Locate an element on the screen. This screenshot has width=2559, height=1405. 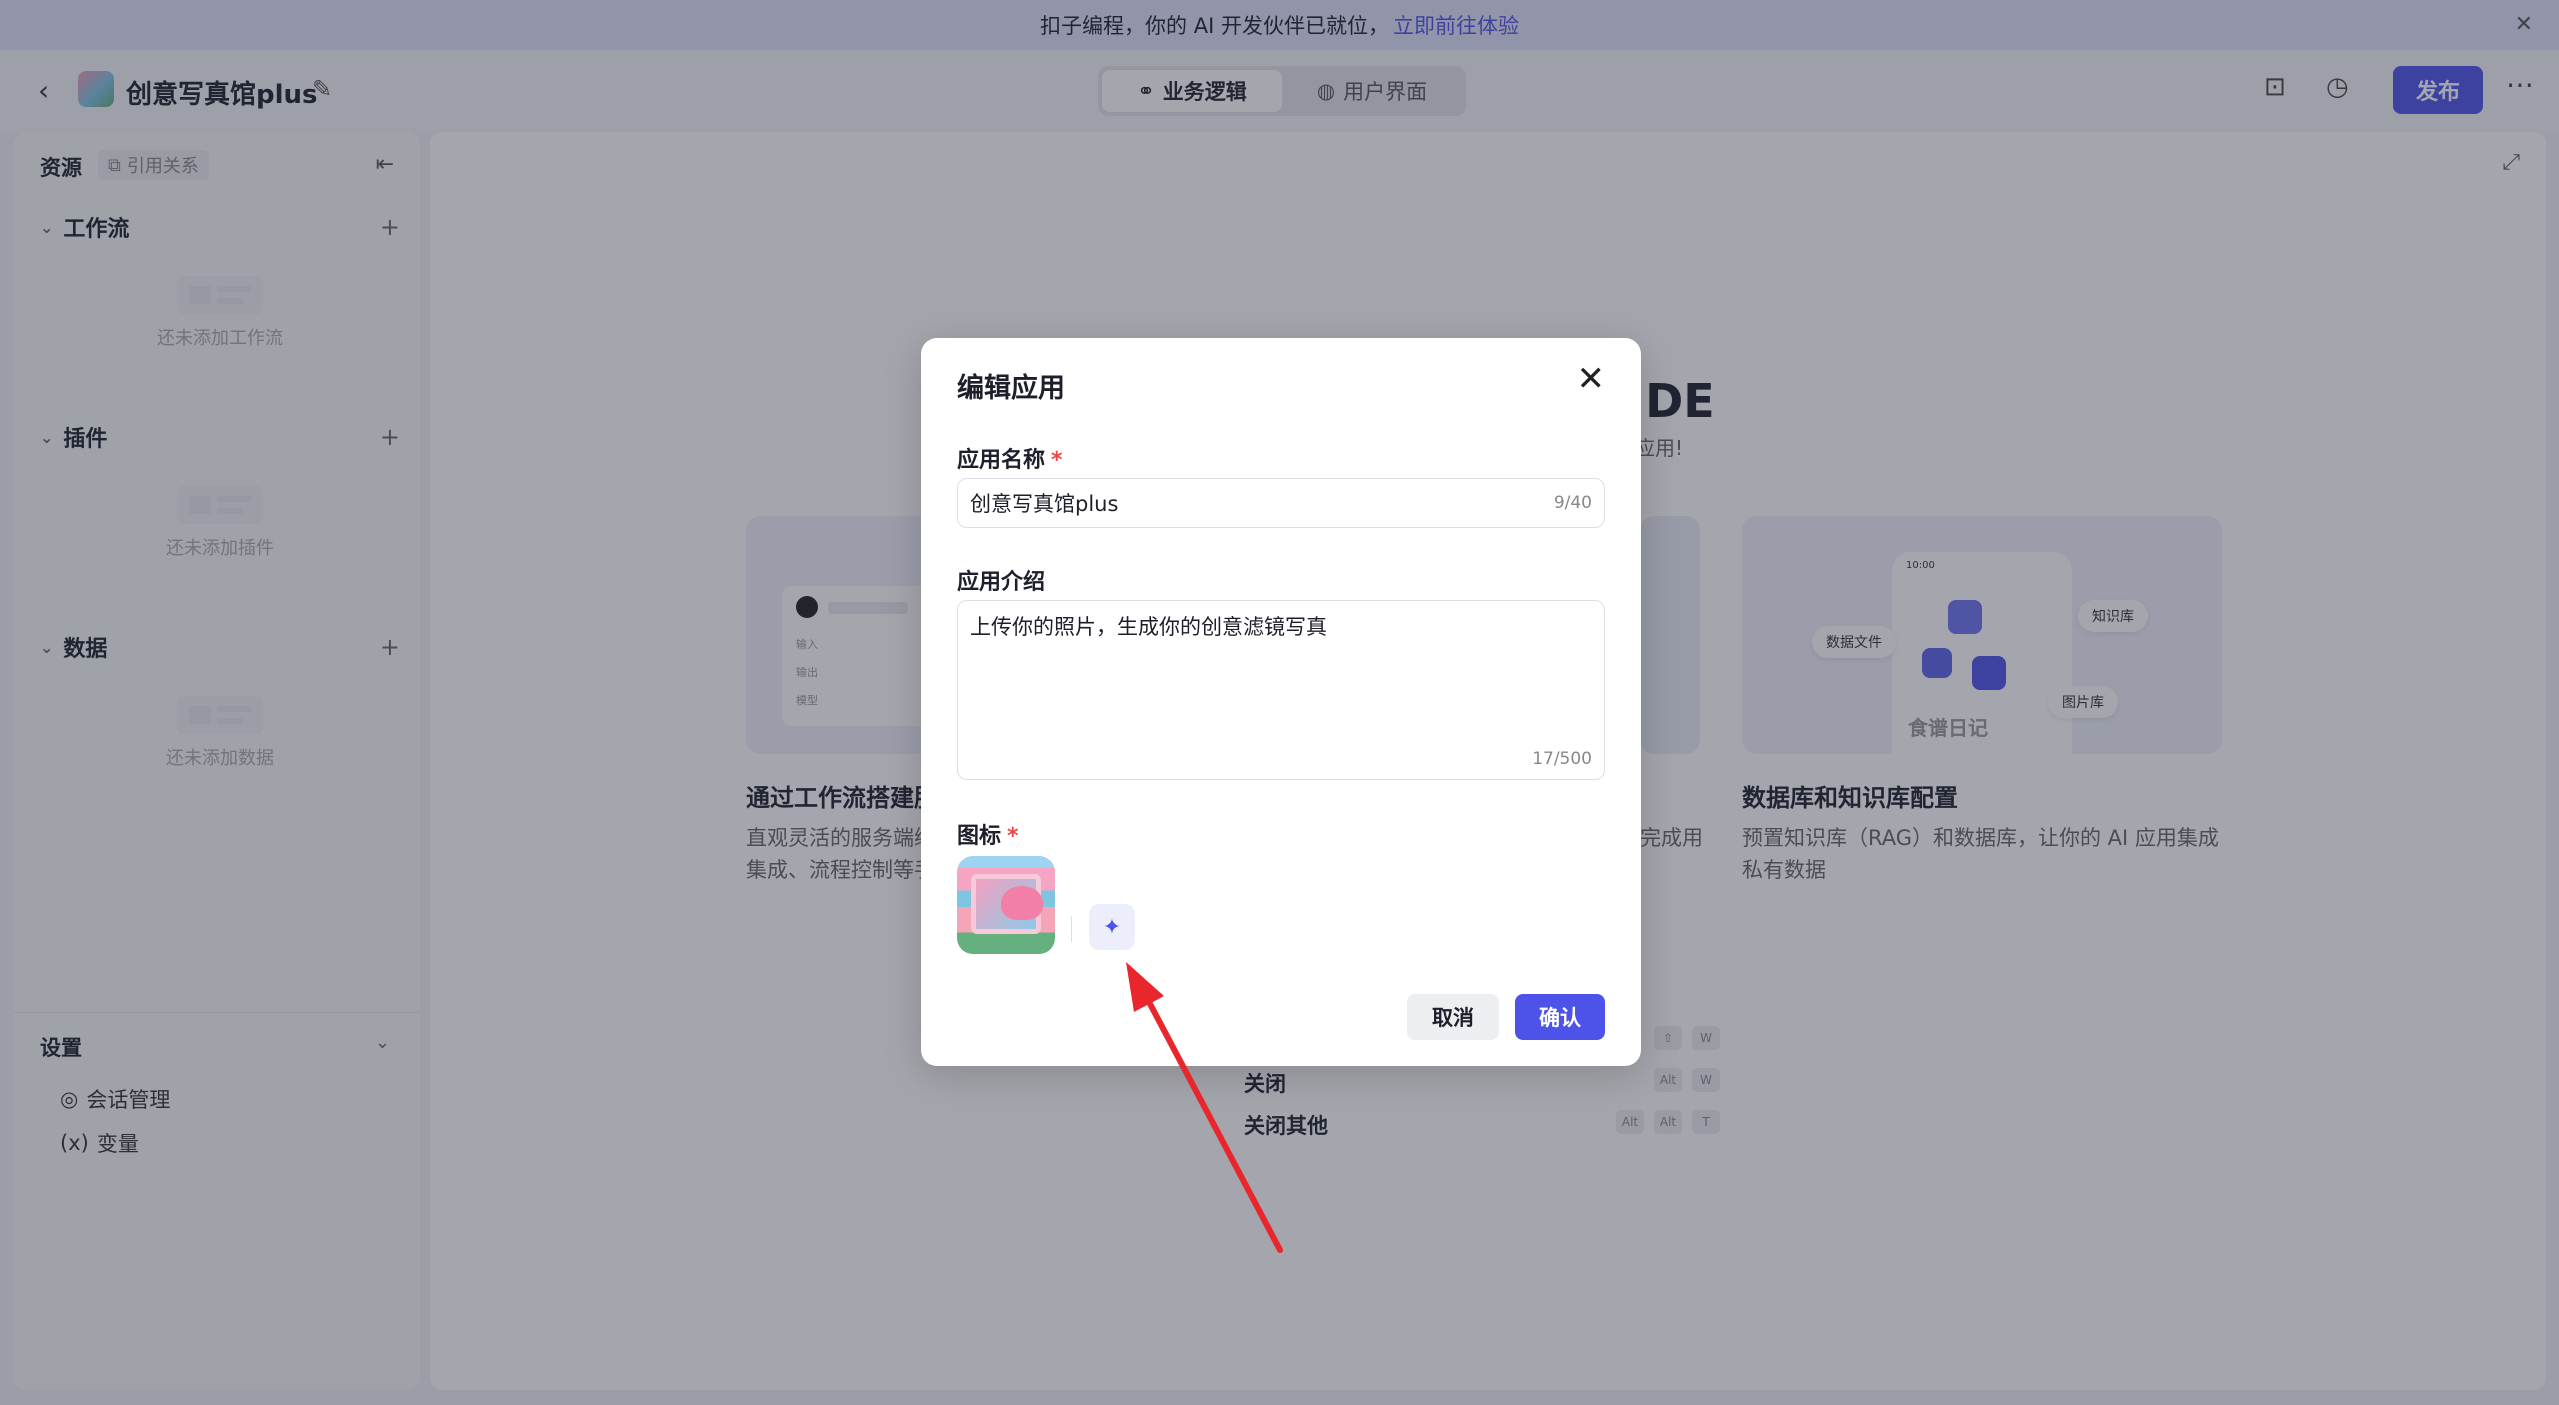
arrow-head is located at coordinates (1145, 987).